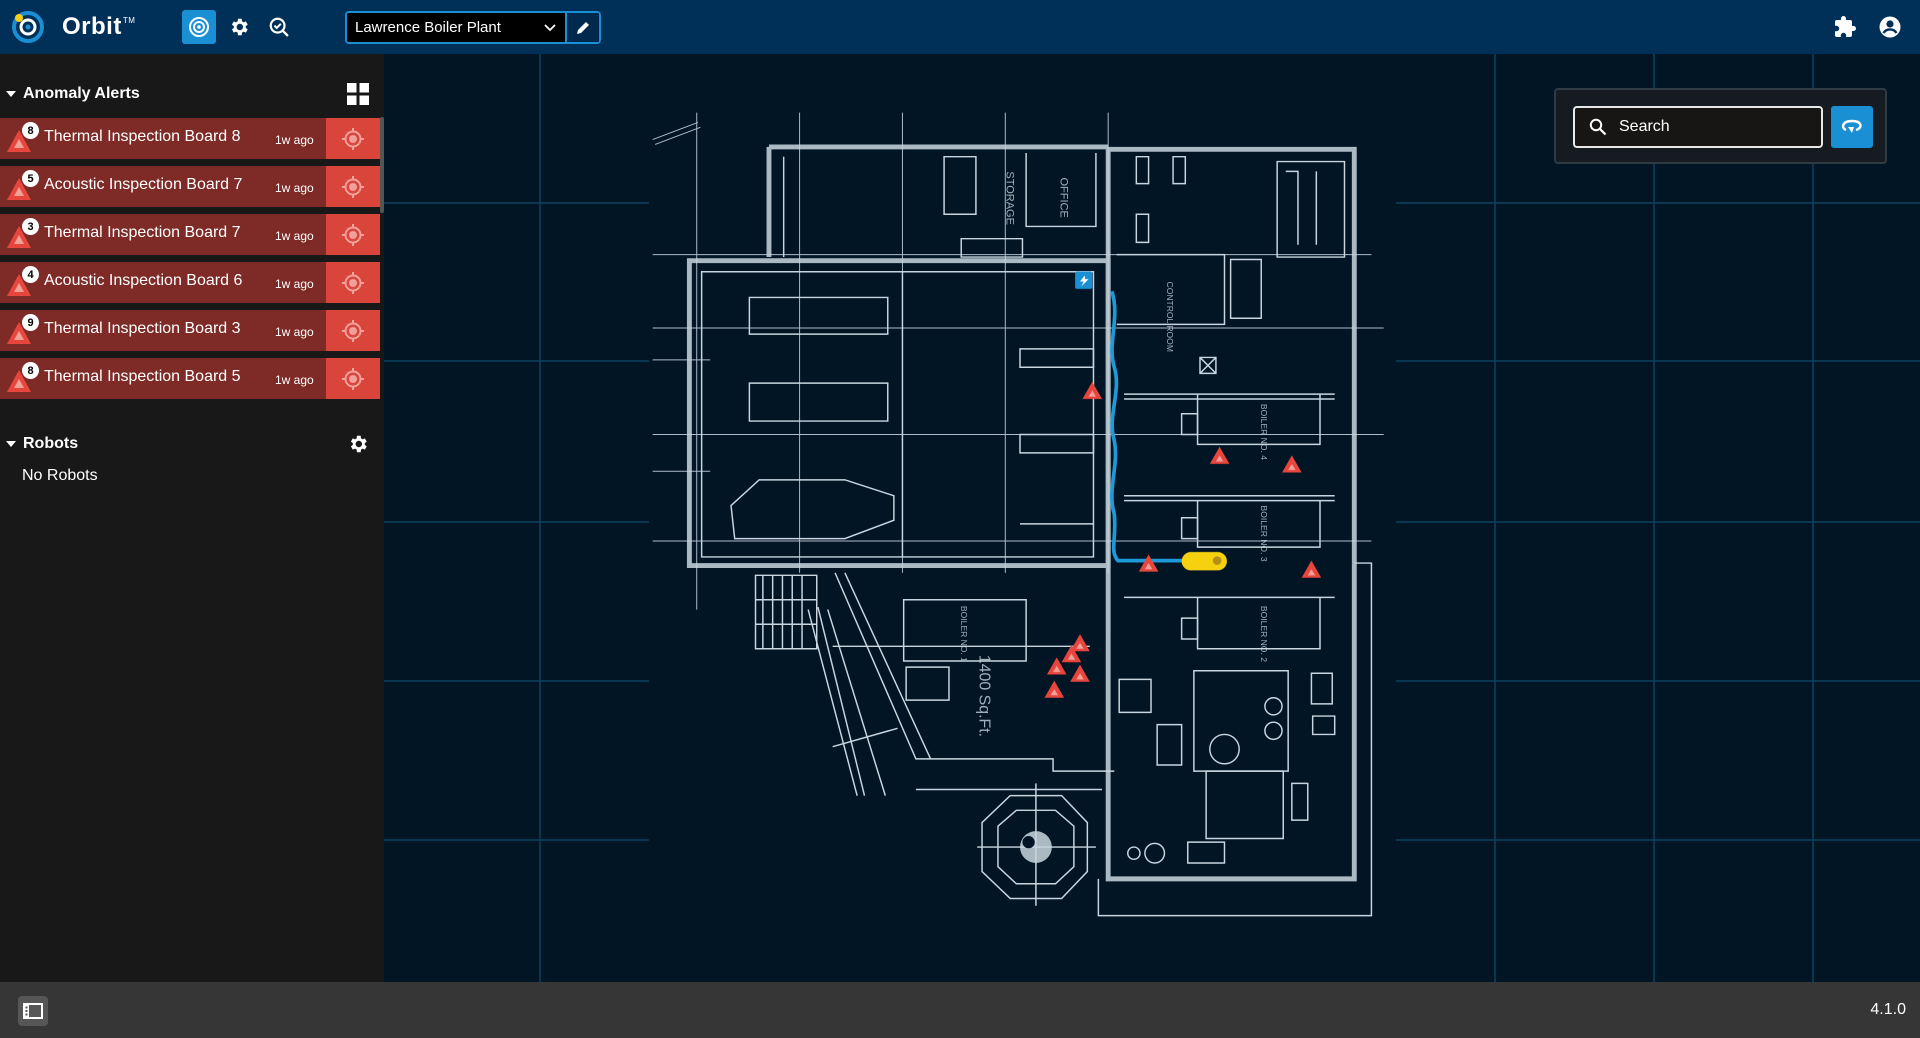 The height and width of the screenshot is (1038, 1920). I want to click on alert-name: Acoustic Inspection Board 7, so click(143, 184).